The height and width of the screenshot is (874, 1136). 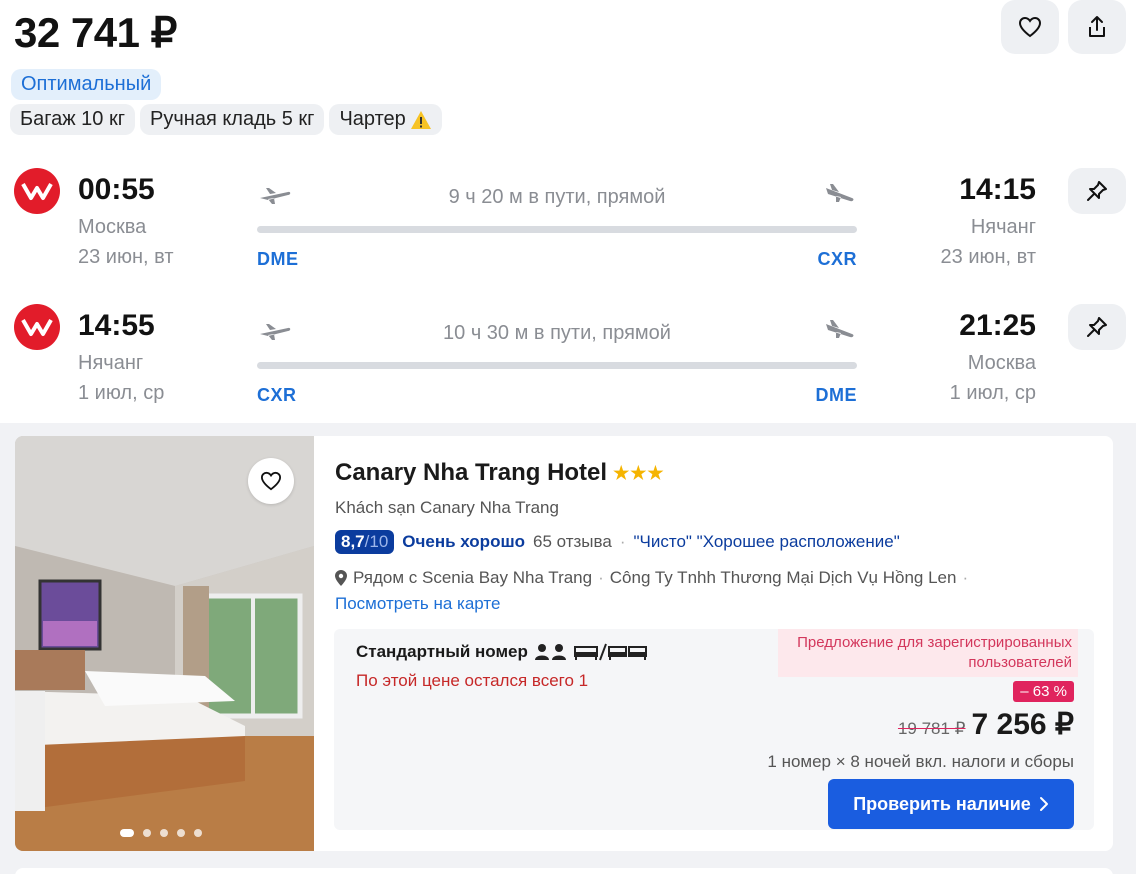 I want to click on review-count: 65 отзыва, so click(x=572, y=541).